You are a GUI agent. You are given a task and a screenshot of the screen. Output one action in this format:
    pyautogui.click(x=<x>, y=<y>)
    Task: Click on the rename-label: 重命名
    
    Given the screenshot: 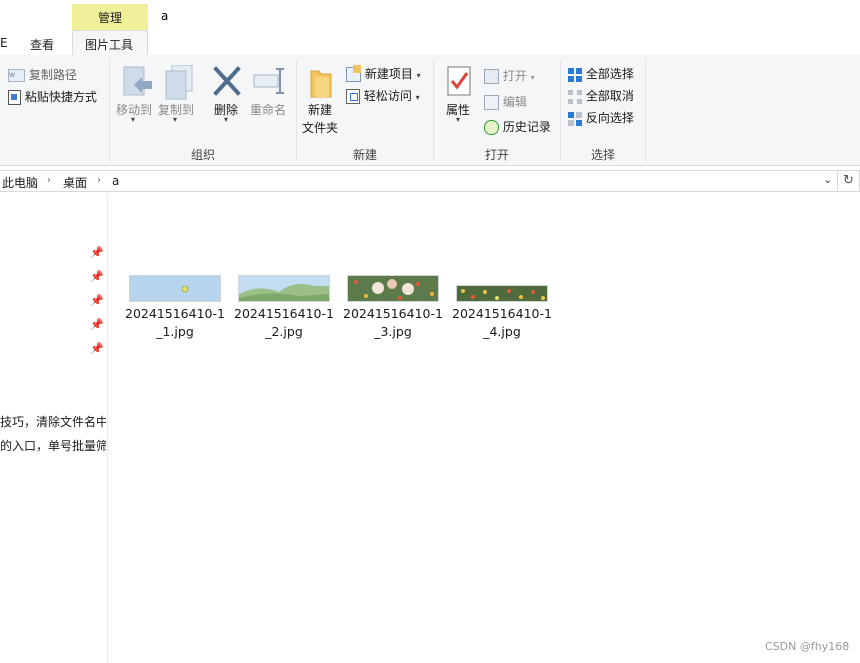 What is the action you would take?
    pyautogui.click(x=268, y=110)
    